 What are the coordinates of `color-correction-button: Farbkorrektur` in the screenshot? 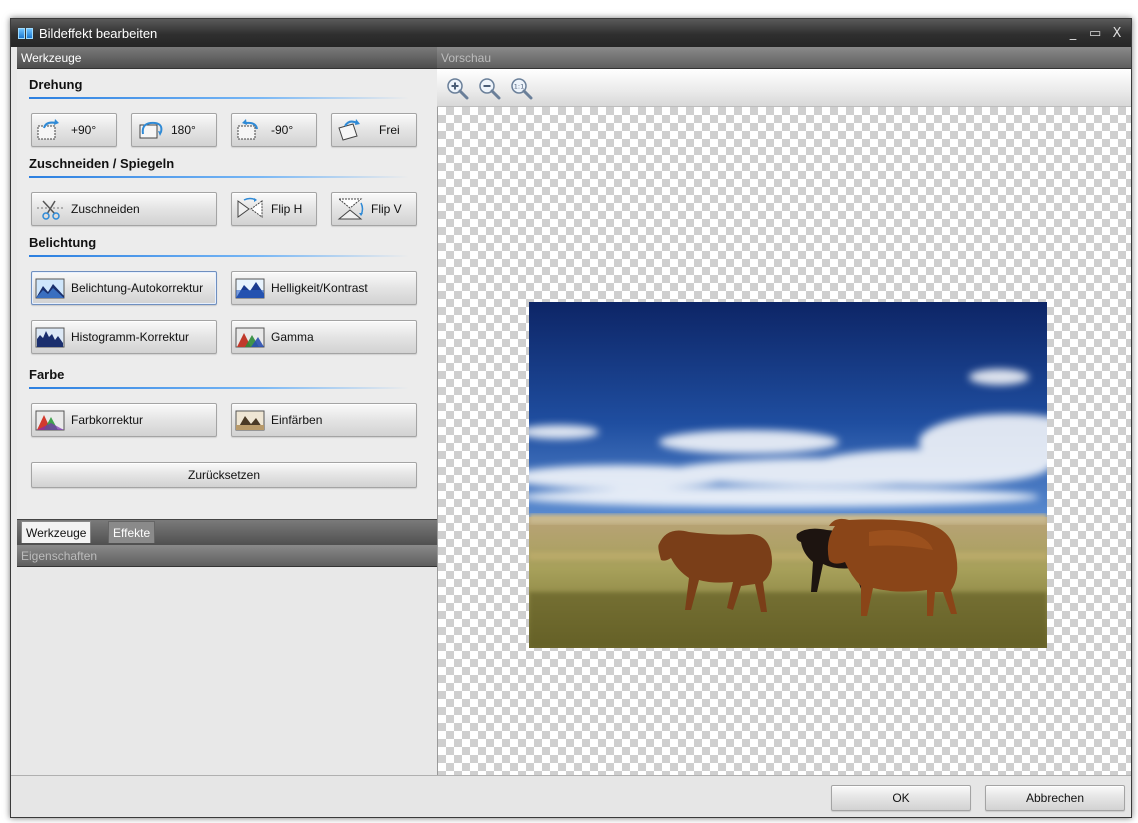 It's located at (124, 420).